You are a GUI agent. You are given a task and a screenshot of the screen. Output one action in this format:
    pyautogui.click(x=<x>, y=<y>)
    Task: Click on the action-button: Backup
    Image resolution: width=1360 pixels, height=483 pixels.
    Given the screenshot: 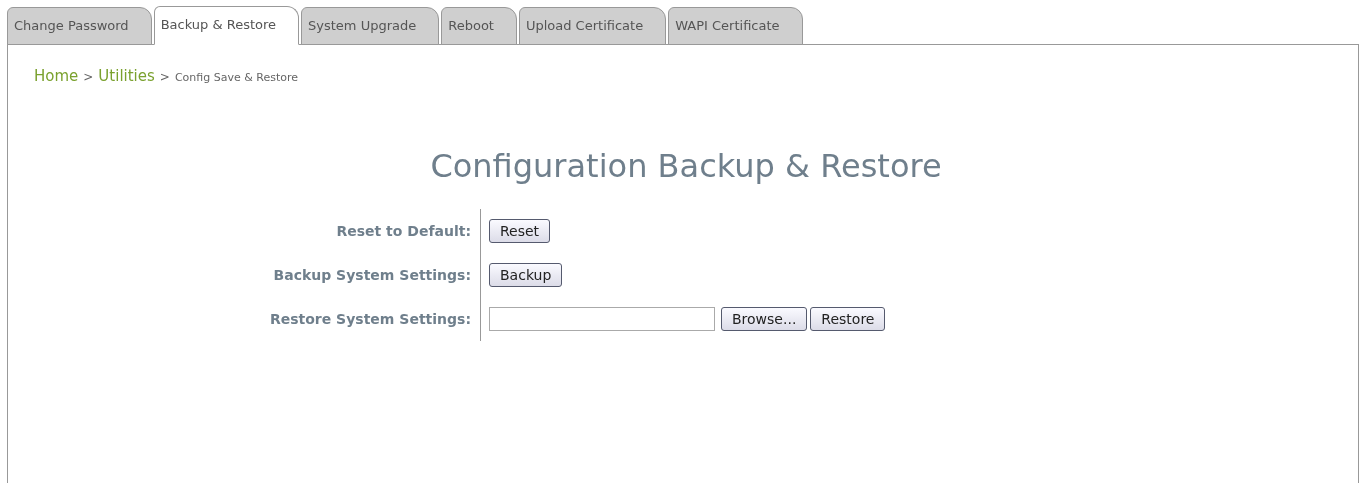 What is the action you would take?
    pyautogui.click(x=526, y=275)
    